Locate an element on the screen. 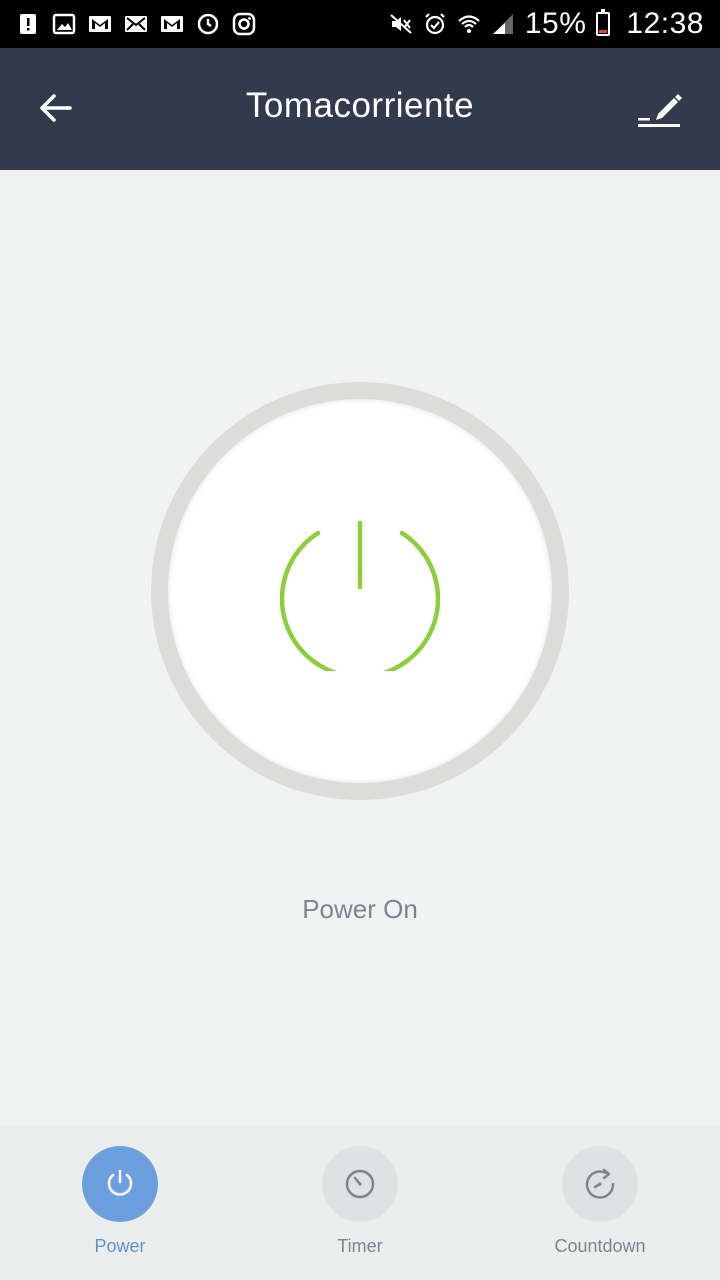 The height and width of the screenshot is (1280, 720). tab-label-timer: Timer is located at coordinates (360, 1246).